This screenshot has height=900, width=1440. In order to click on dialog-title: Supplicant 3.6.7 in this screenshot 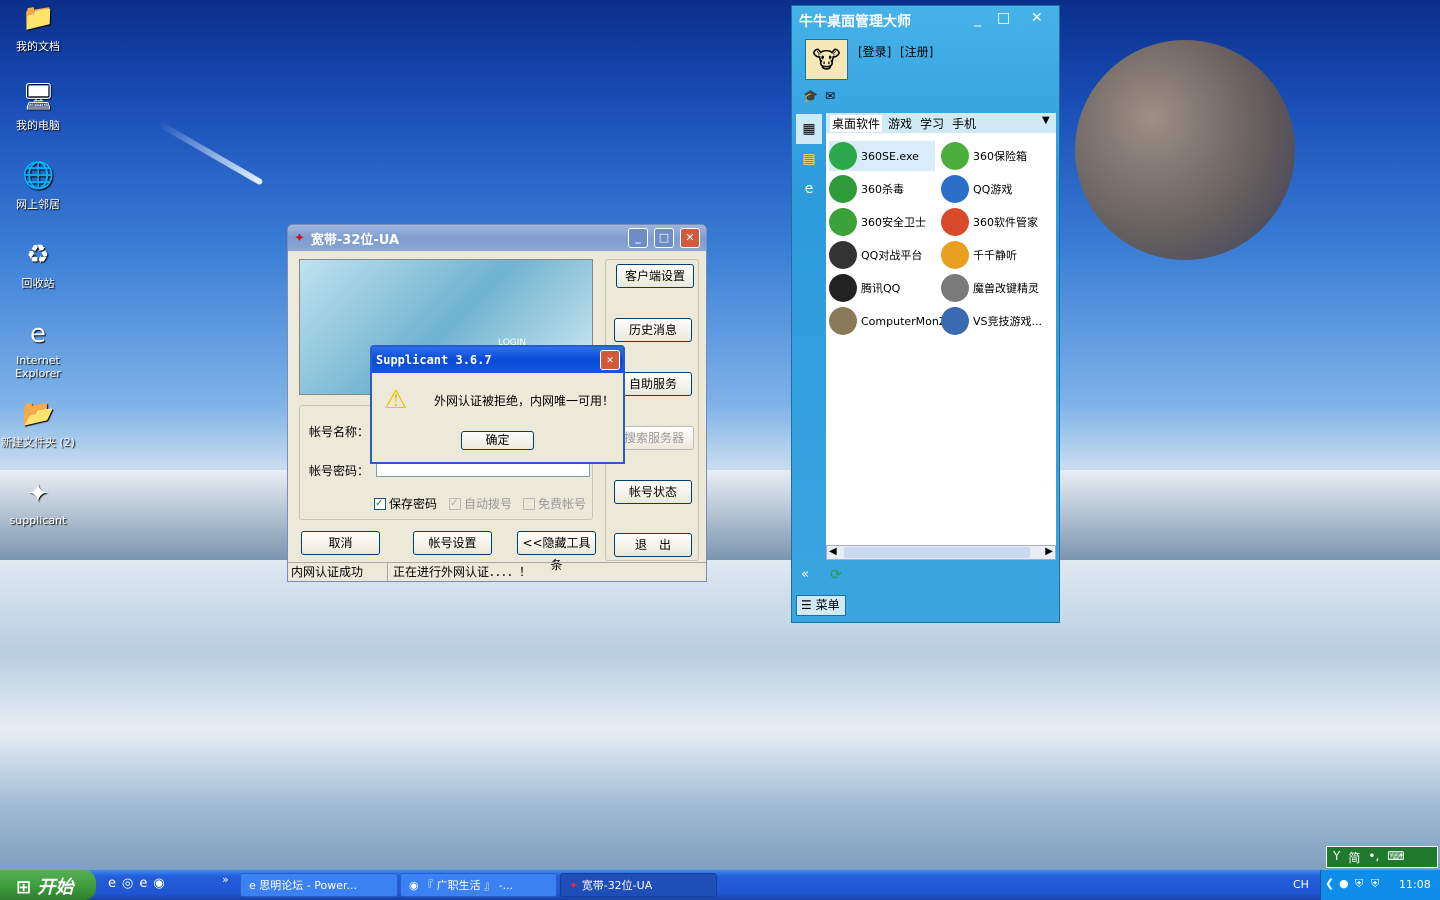, I will do `click(434, 360)`.